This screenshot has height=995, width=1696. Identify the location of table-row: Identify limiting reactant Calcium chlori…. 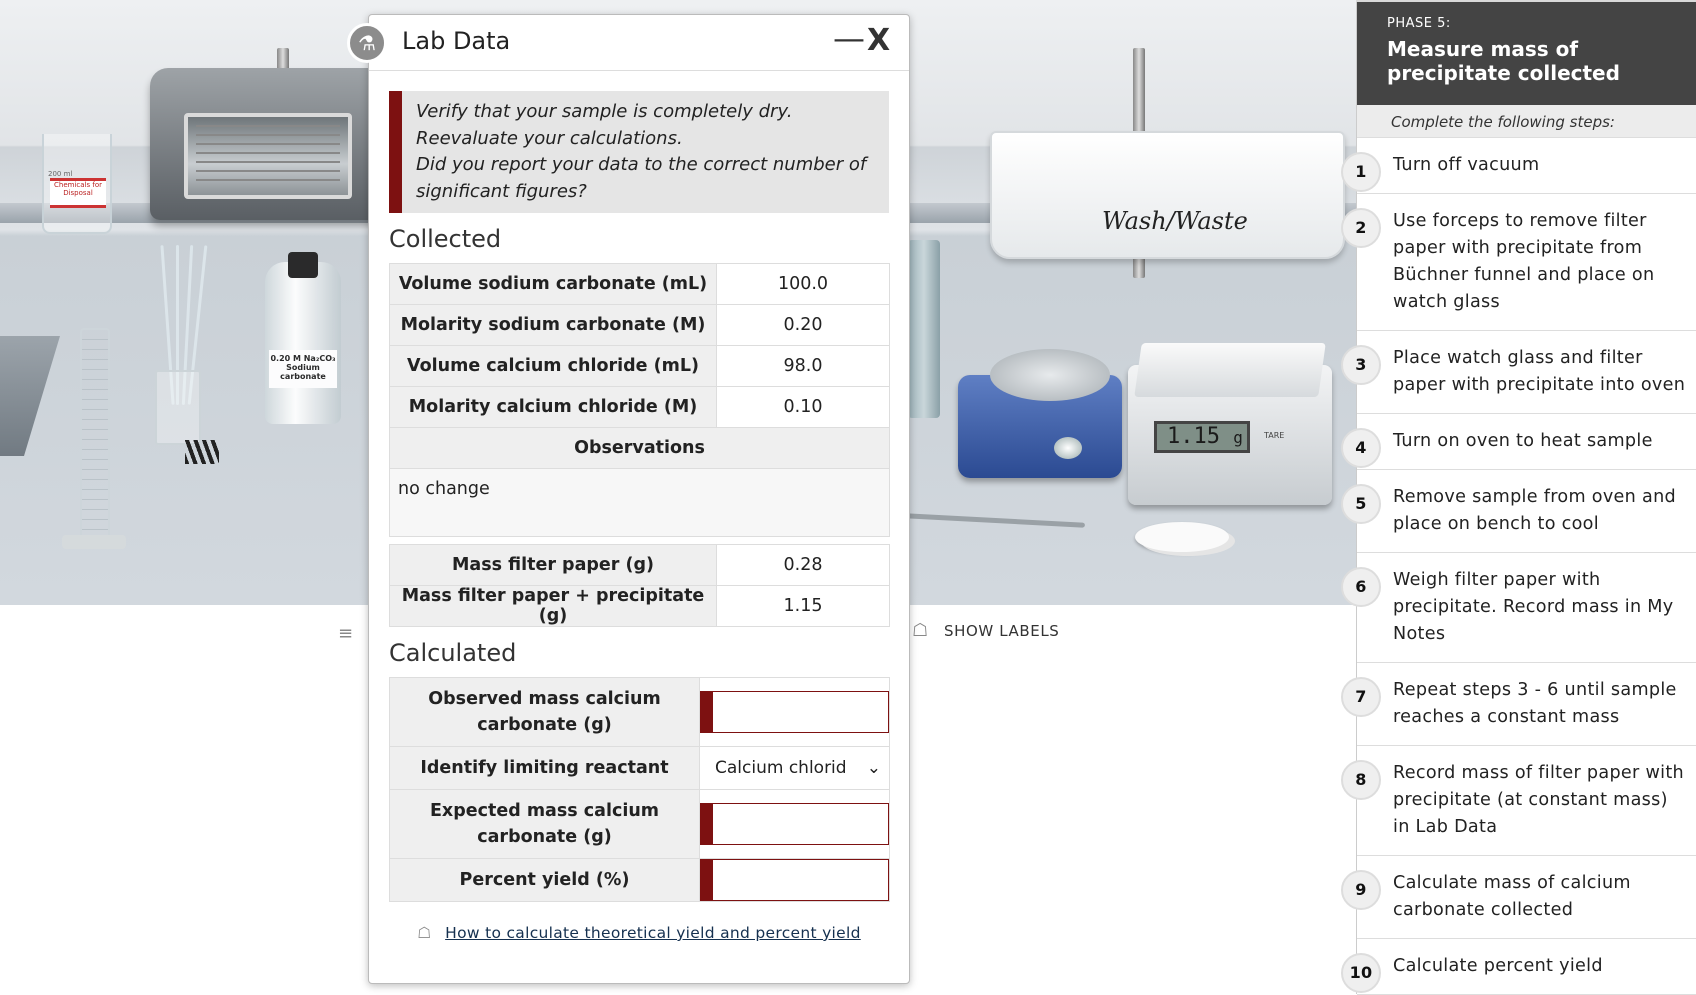
(639, 768).